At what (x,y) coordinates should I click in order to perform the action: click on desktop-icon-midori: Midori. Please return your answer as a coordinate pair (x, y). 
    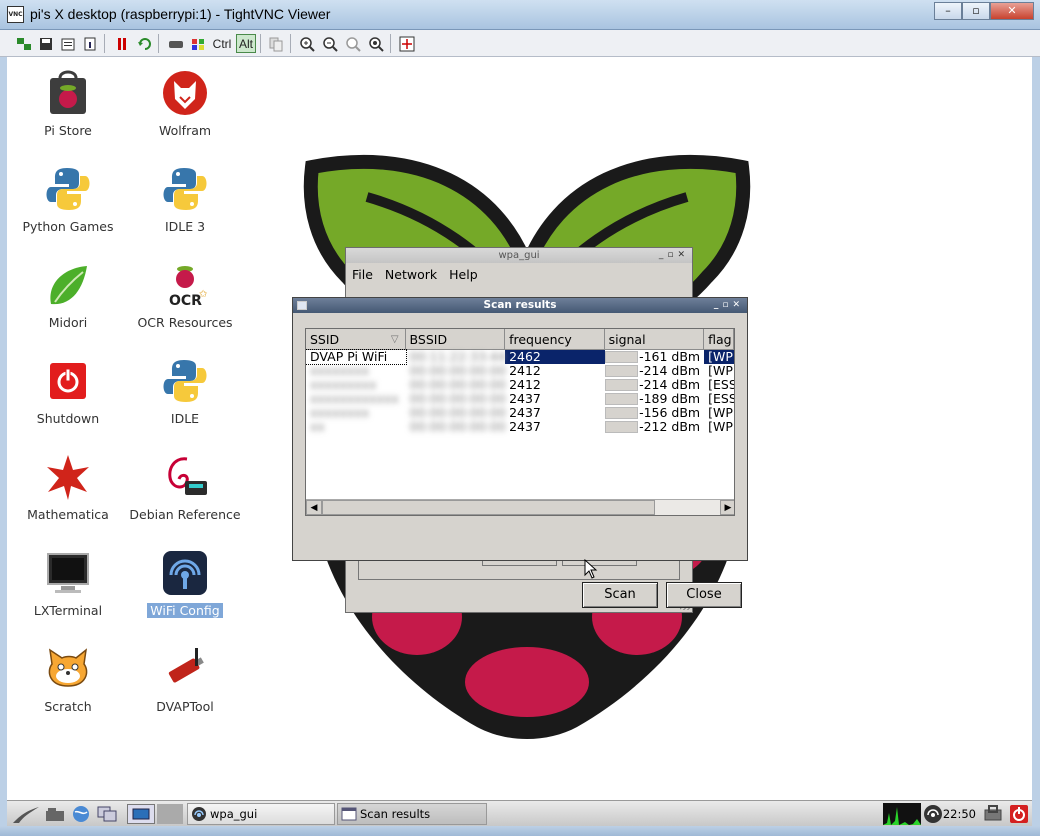
    Looking at the image, I should click on (68, 295).